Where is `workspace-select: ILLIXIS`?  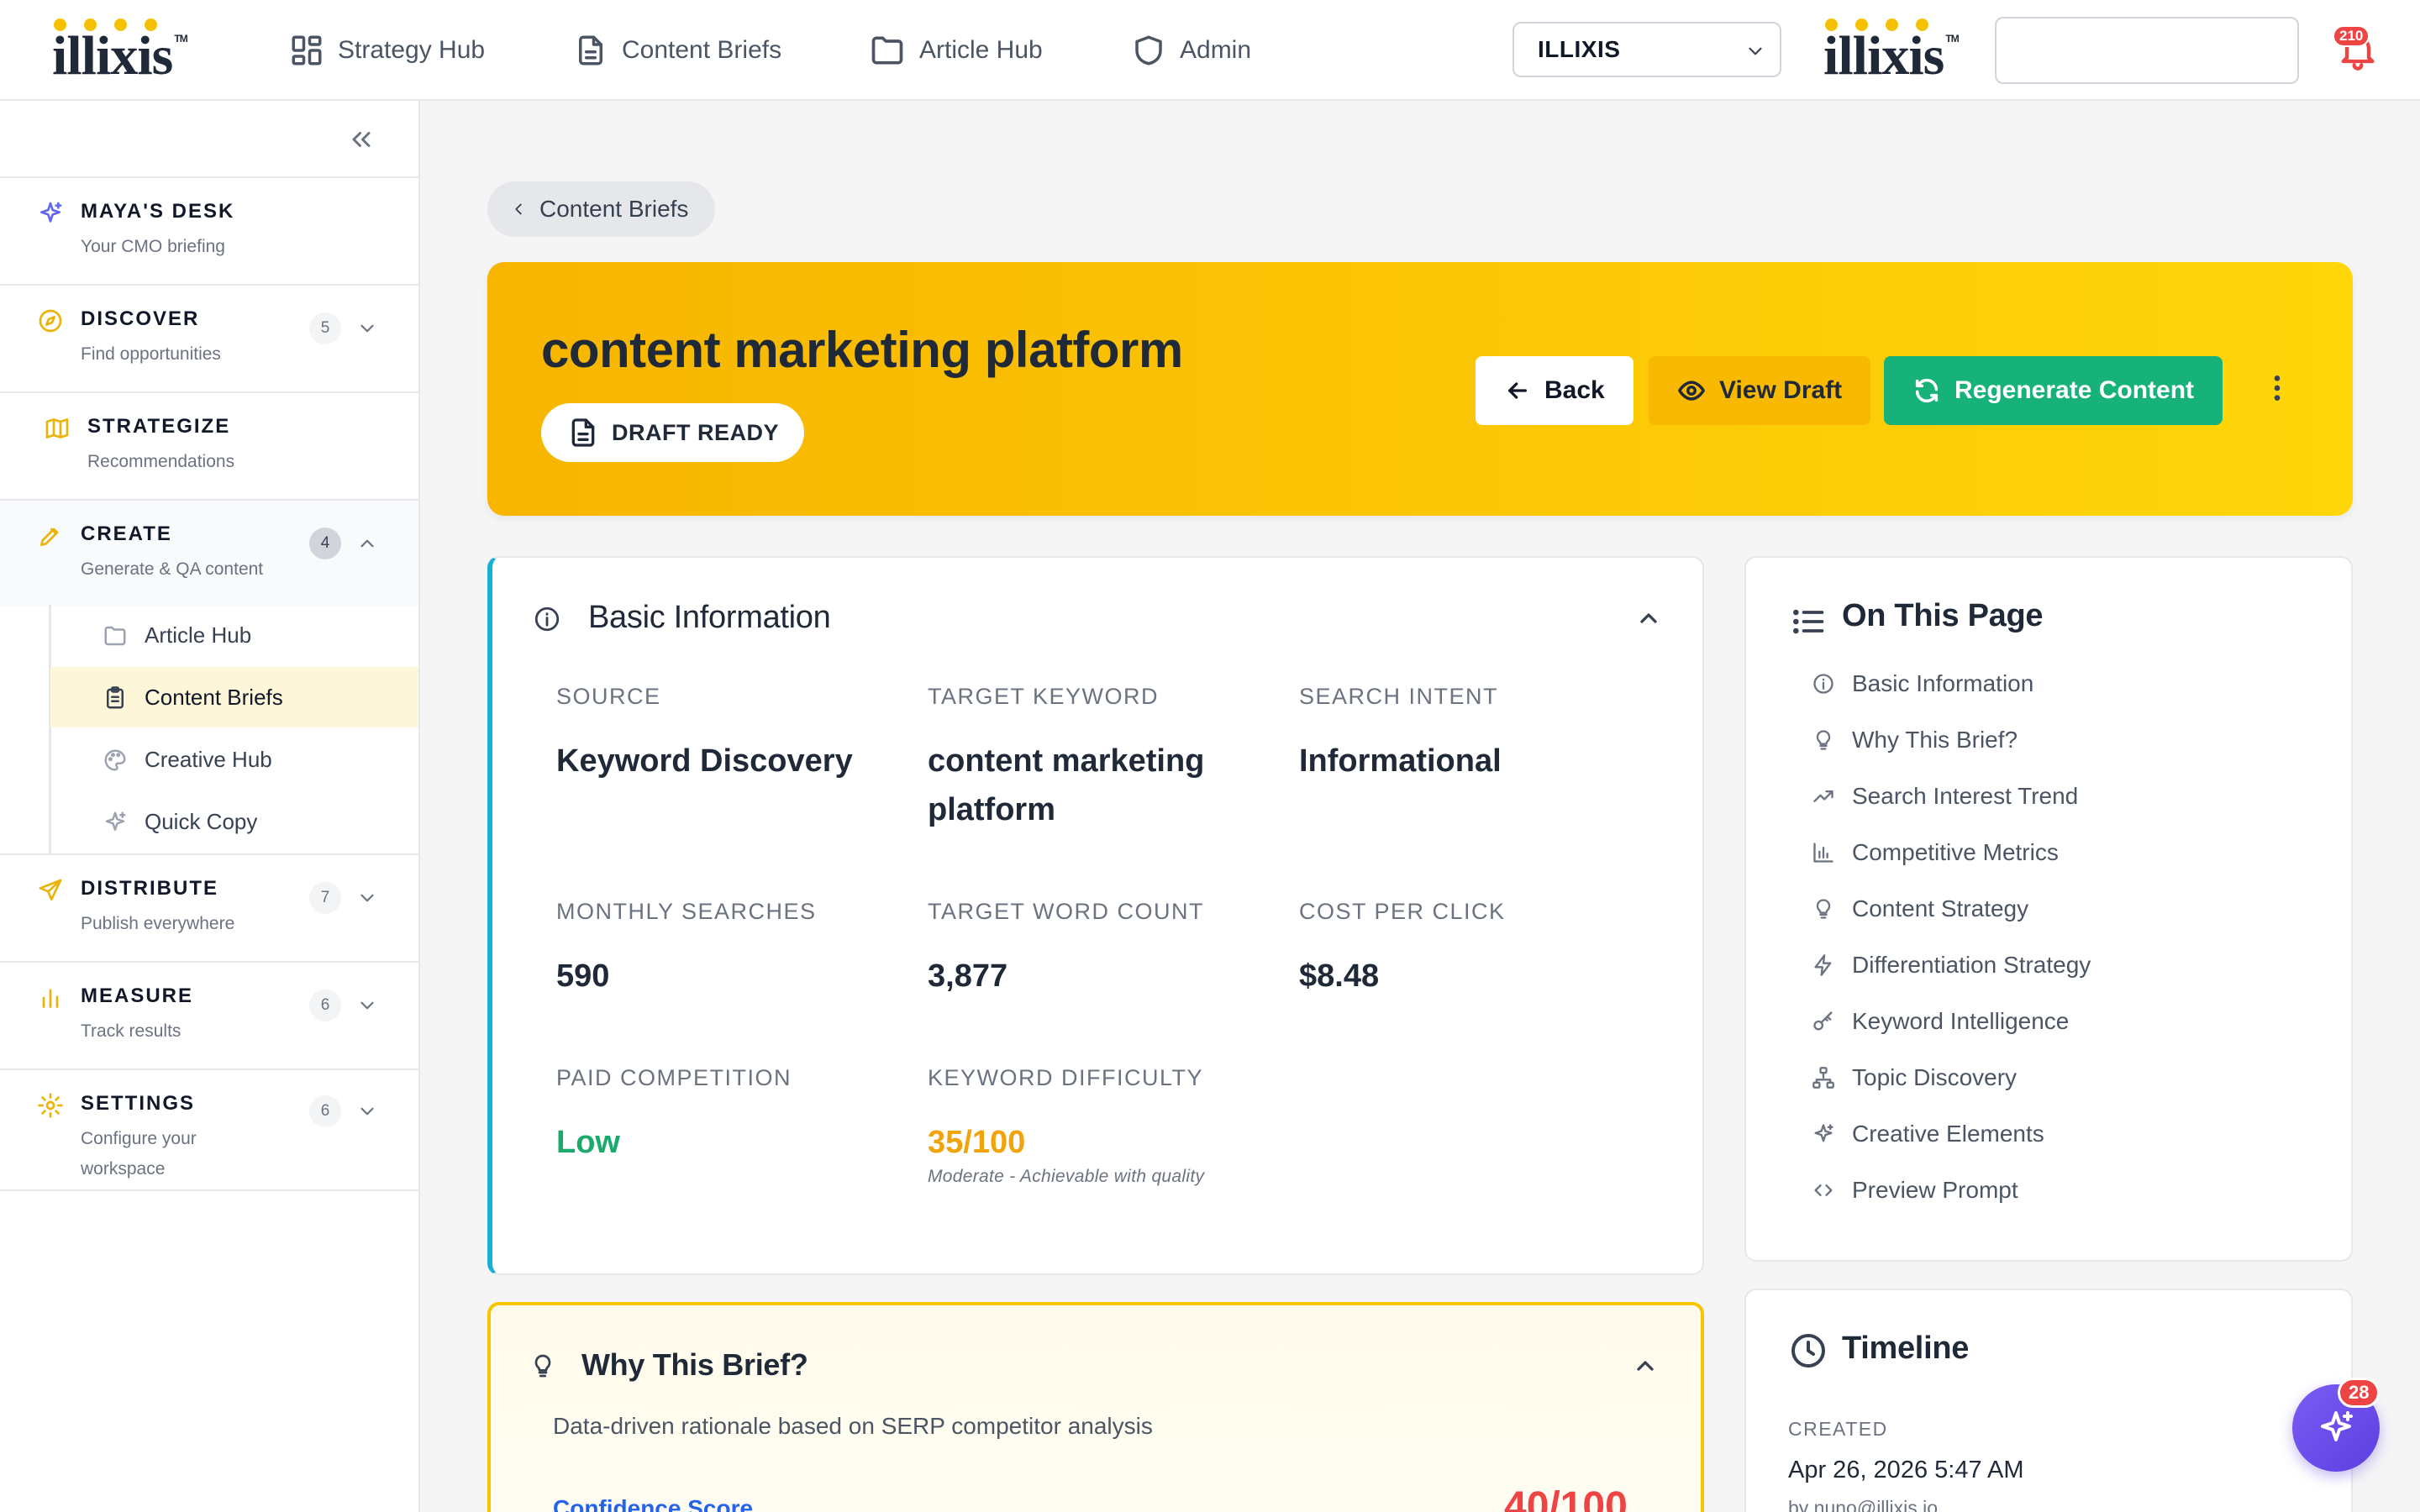
workspace-select: ILLIXIS is located at coordinates (1647, 49).